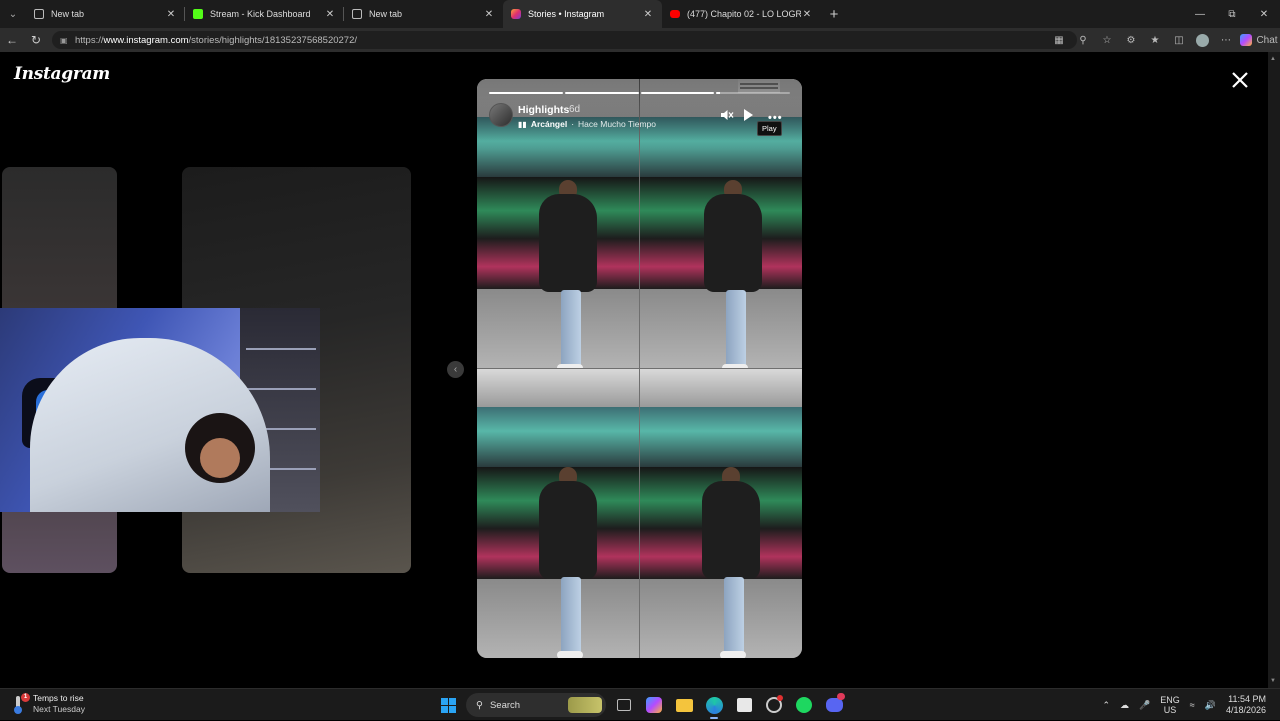  I want to click on story-progress-bar, so click(639, 93).